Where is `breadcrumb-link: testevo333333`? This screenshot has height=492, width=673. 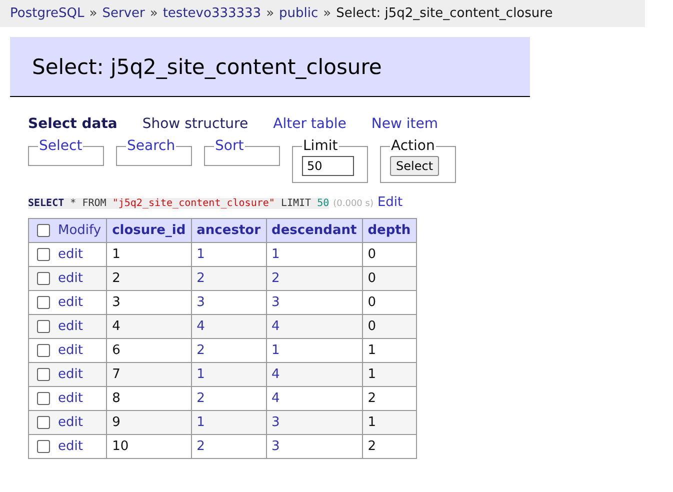 breadcrumb-link: testevo333333 is located at coordinates (212, 13).